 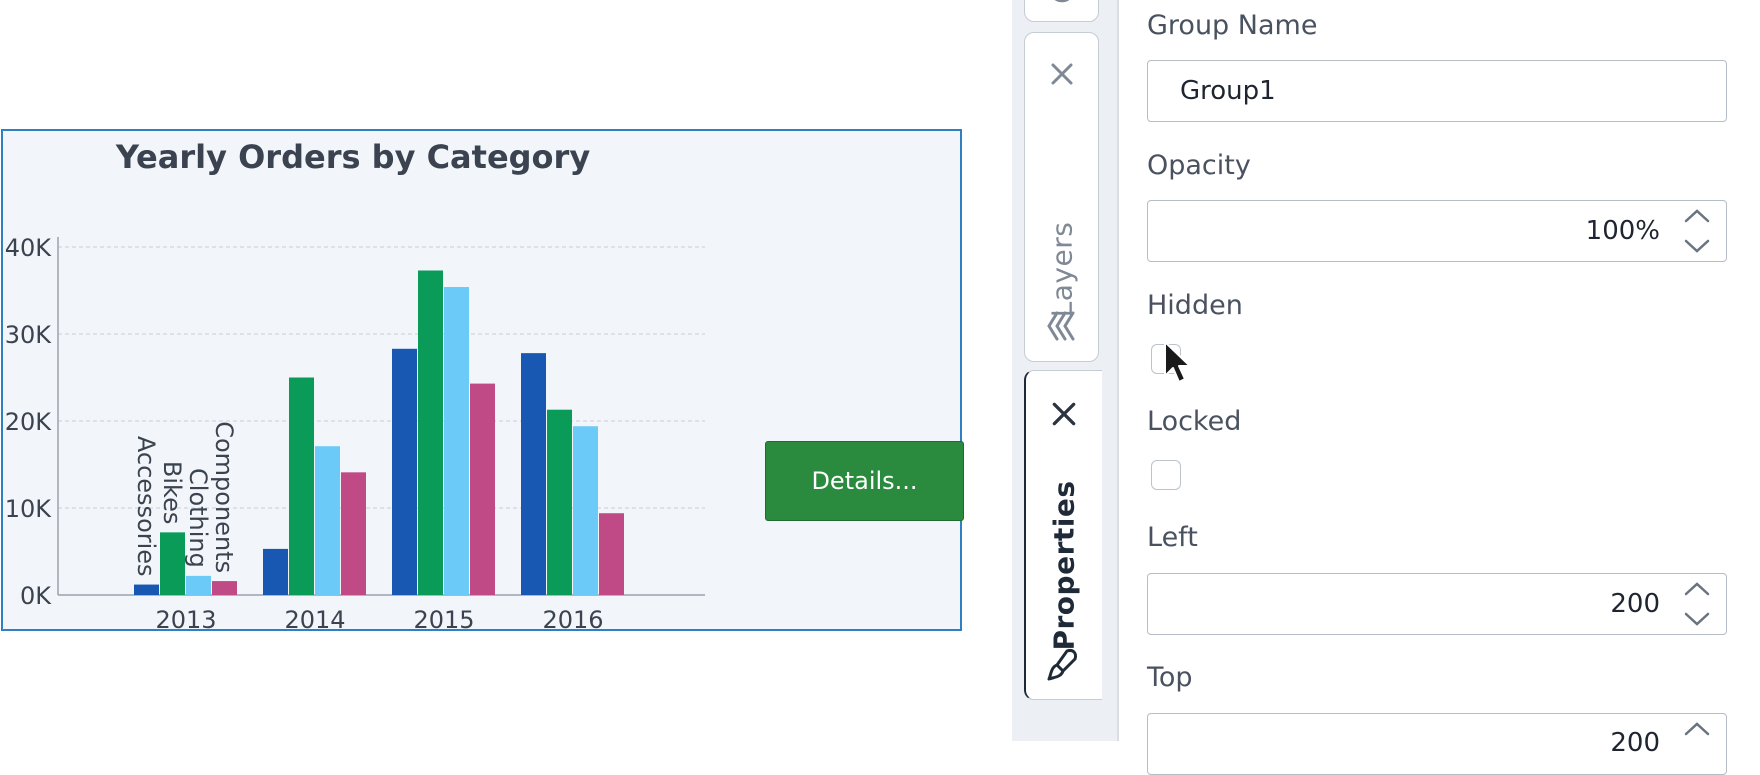 What do you see at coordinates (533, 474) in the screenshot?
I see `bar-accessories-2016` at bounding box center [533, 474].